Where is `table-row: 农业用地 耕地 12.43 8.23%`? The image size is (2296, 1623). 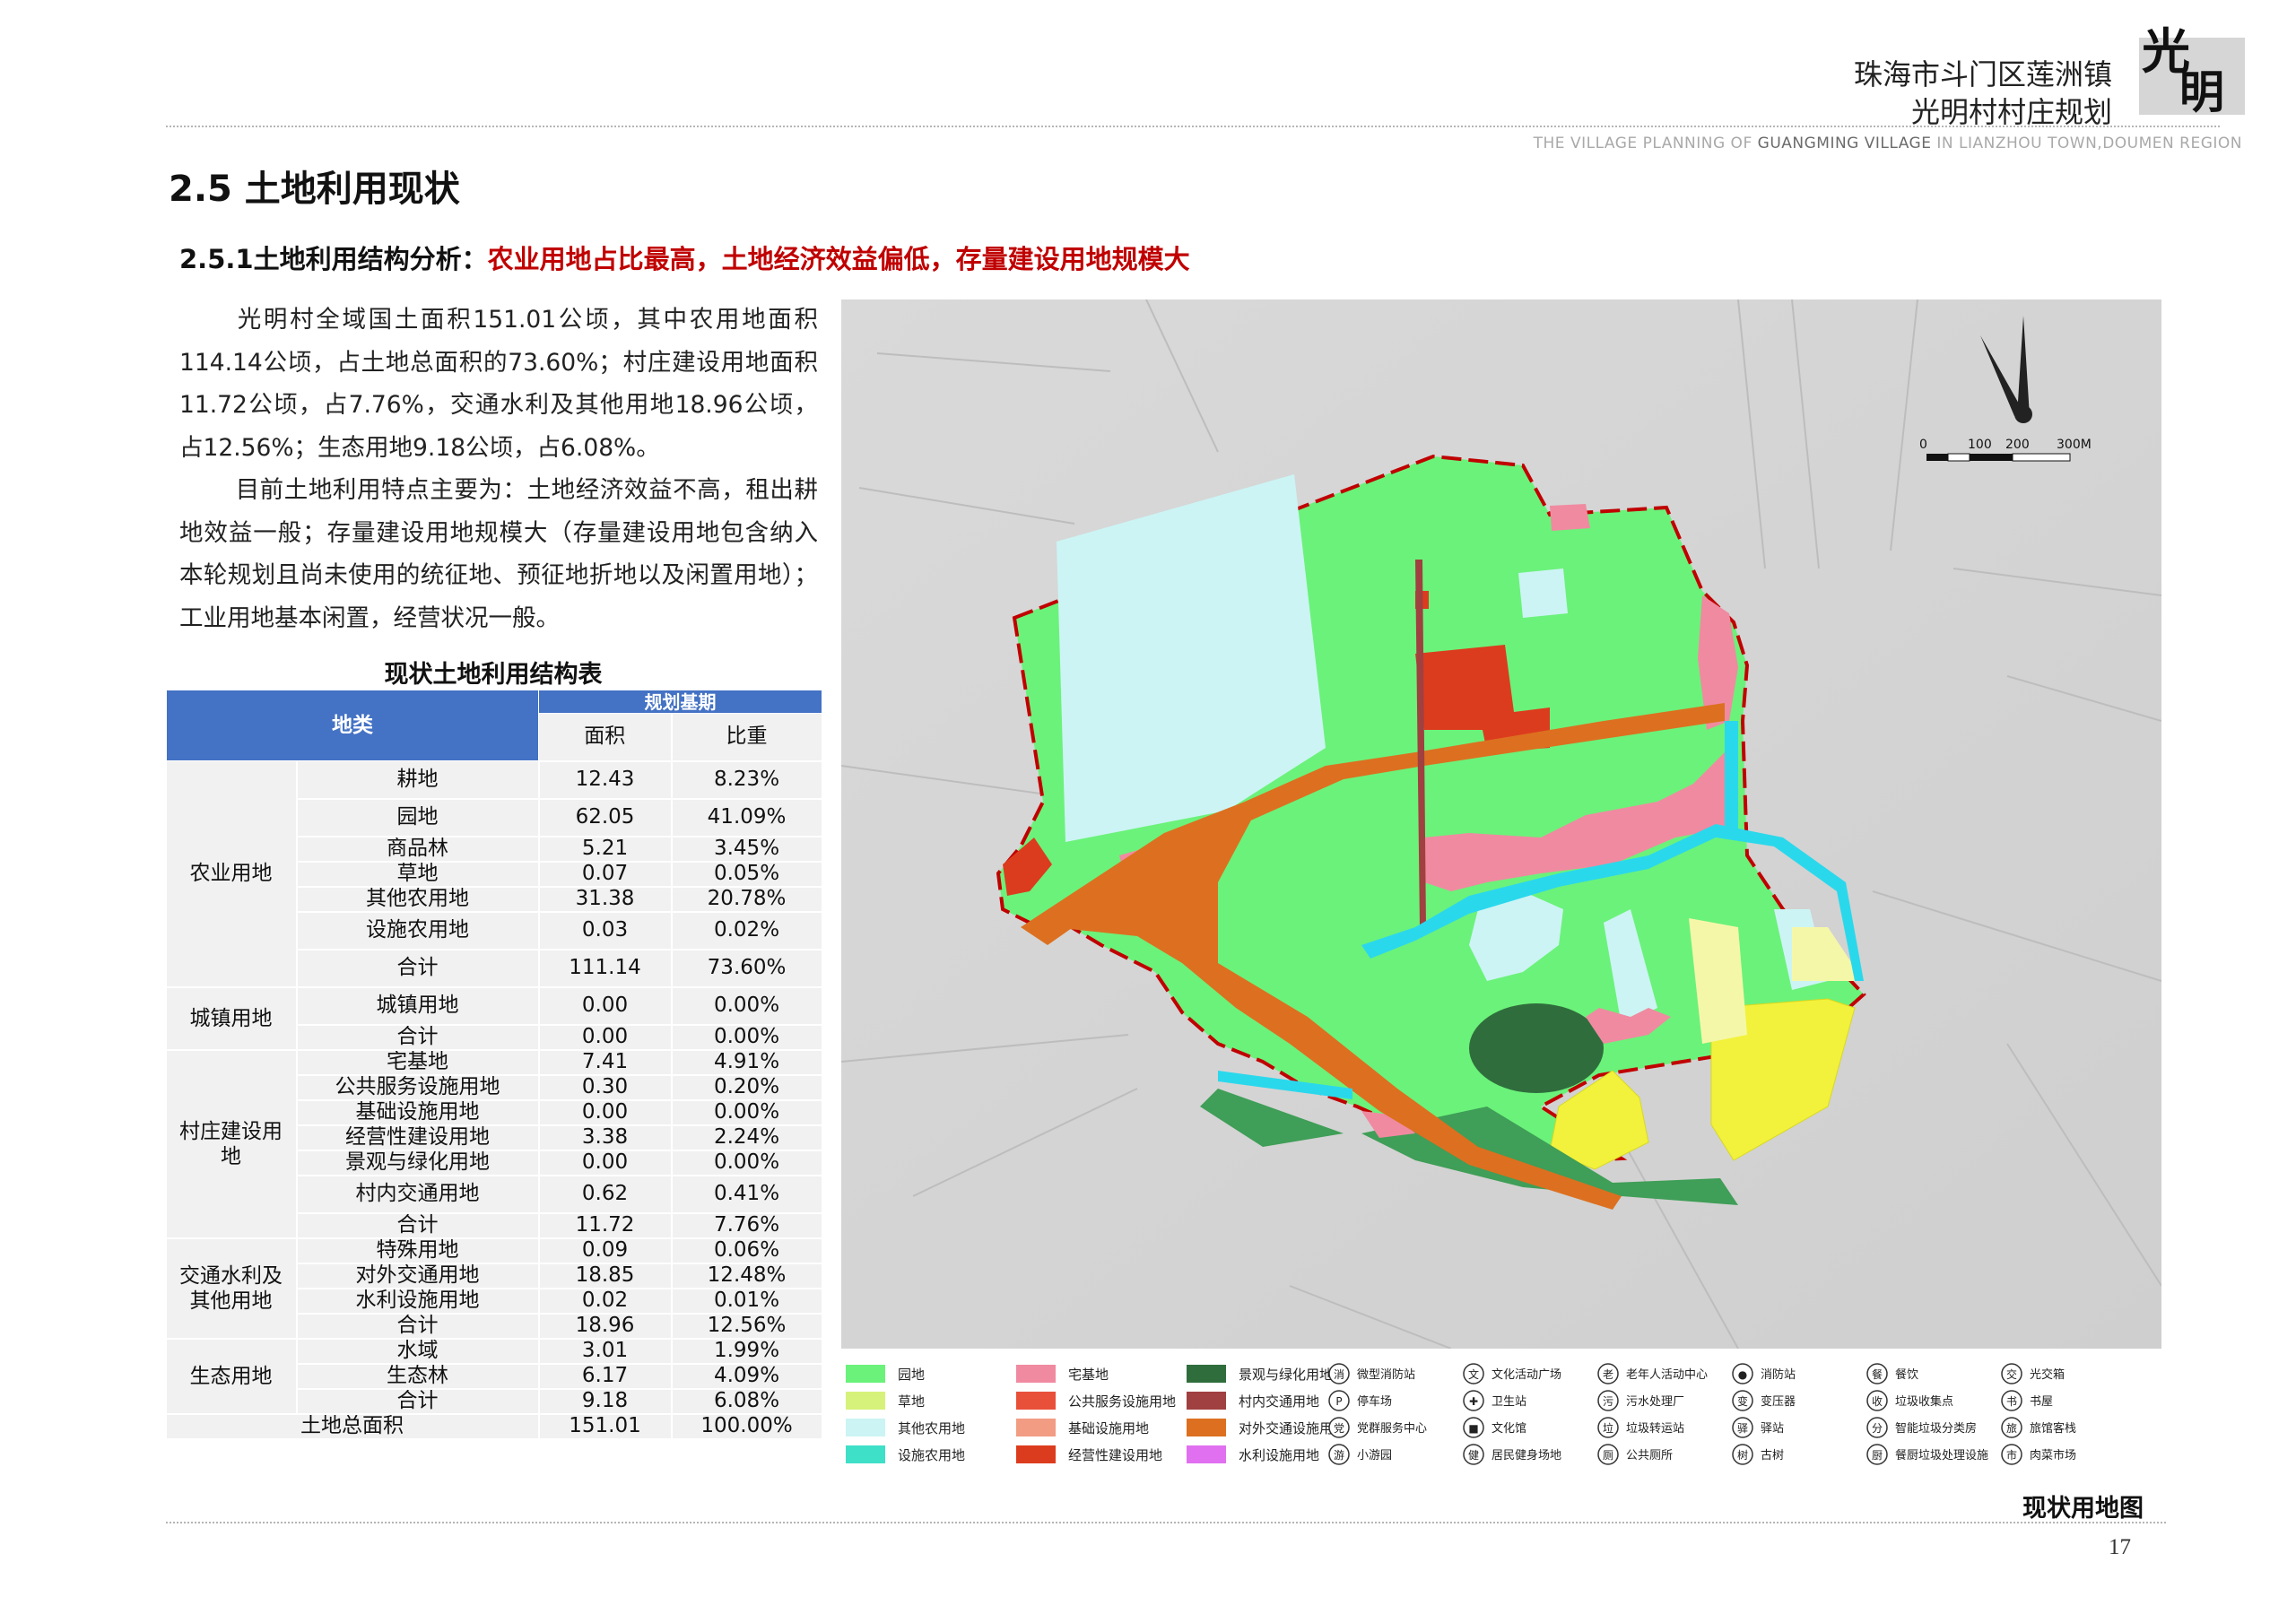 table-row: 农业用地 耕地 12.43 8.23% is located at coordinates (494, 874).